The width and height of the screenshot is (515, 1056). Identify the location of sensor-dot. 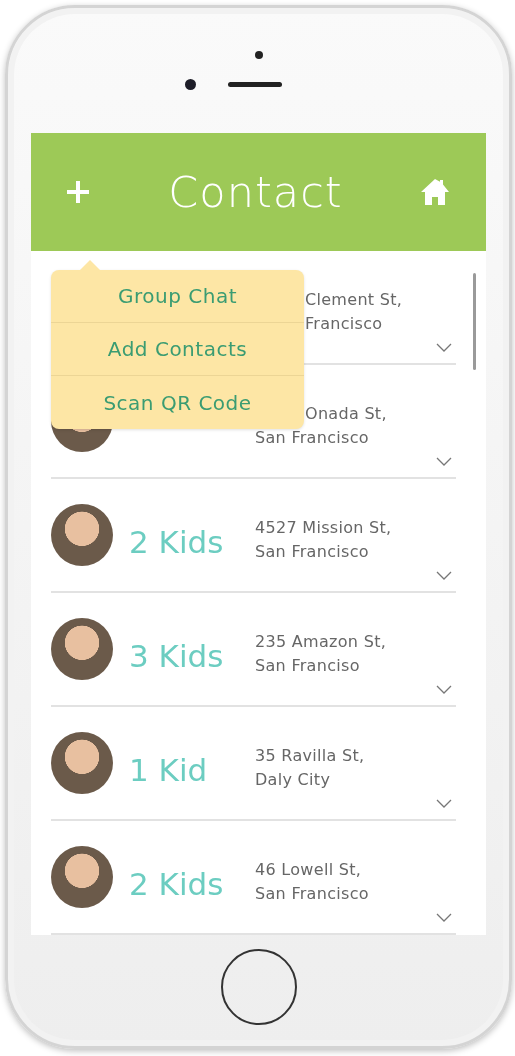
(258, 55).